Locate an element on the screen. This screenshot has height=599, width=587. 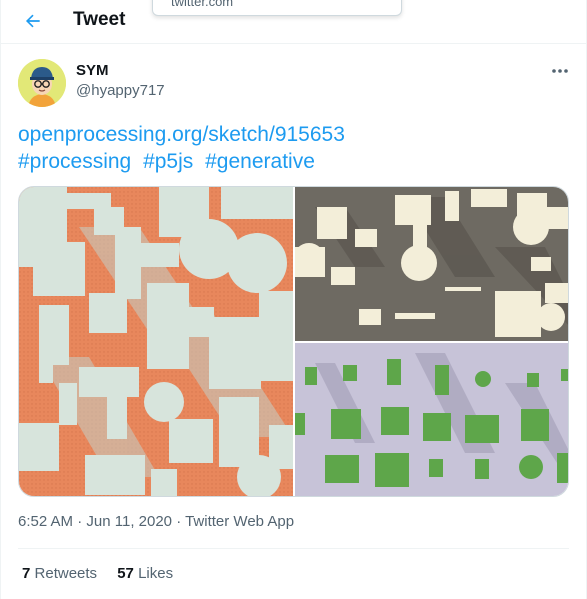
author-name: SYM is located at coordinates (92, 70).